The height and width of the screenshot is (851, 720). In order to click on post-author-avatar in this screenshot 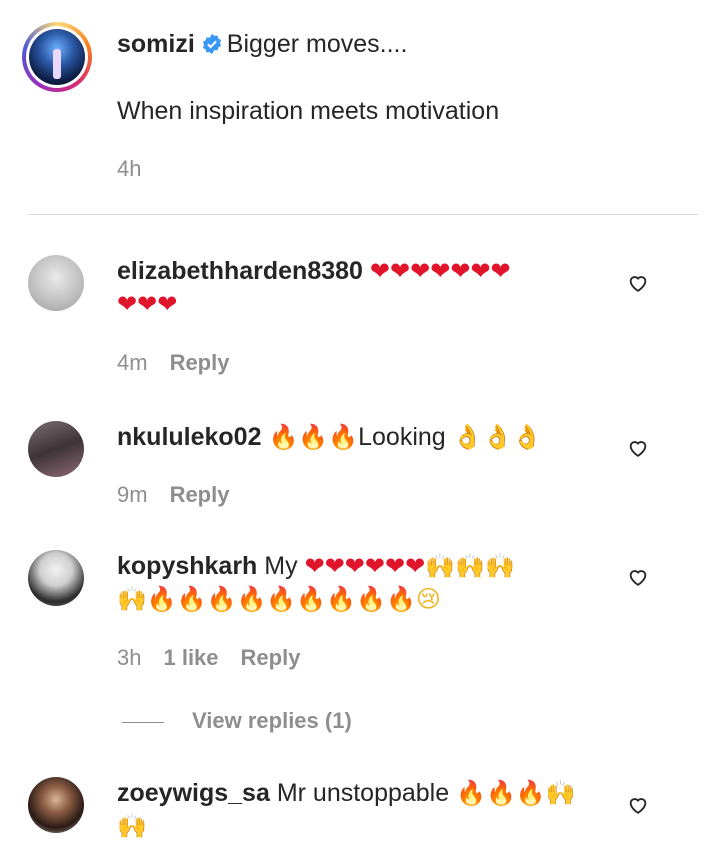, I will do `click(57, 57)`.